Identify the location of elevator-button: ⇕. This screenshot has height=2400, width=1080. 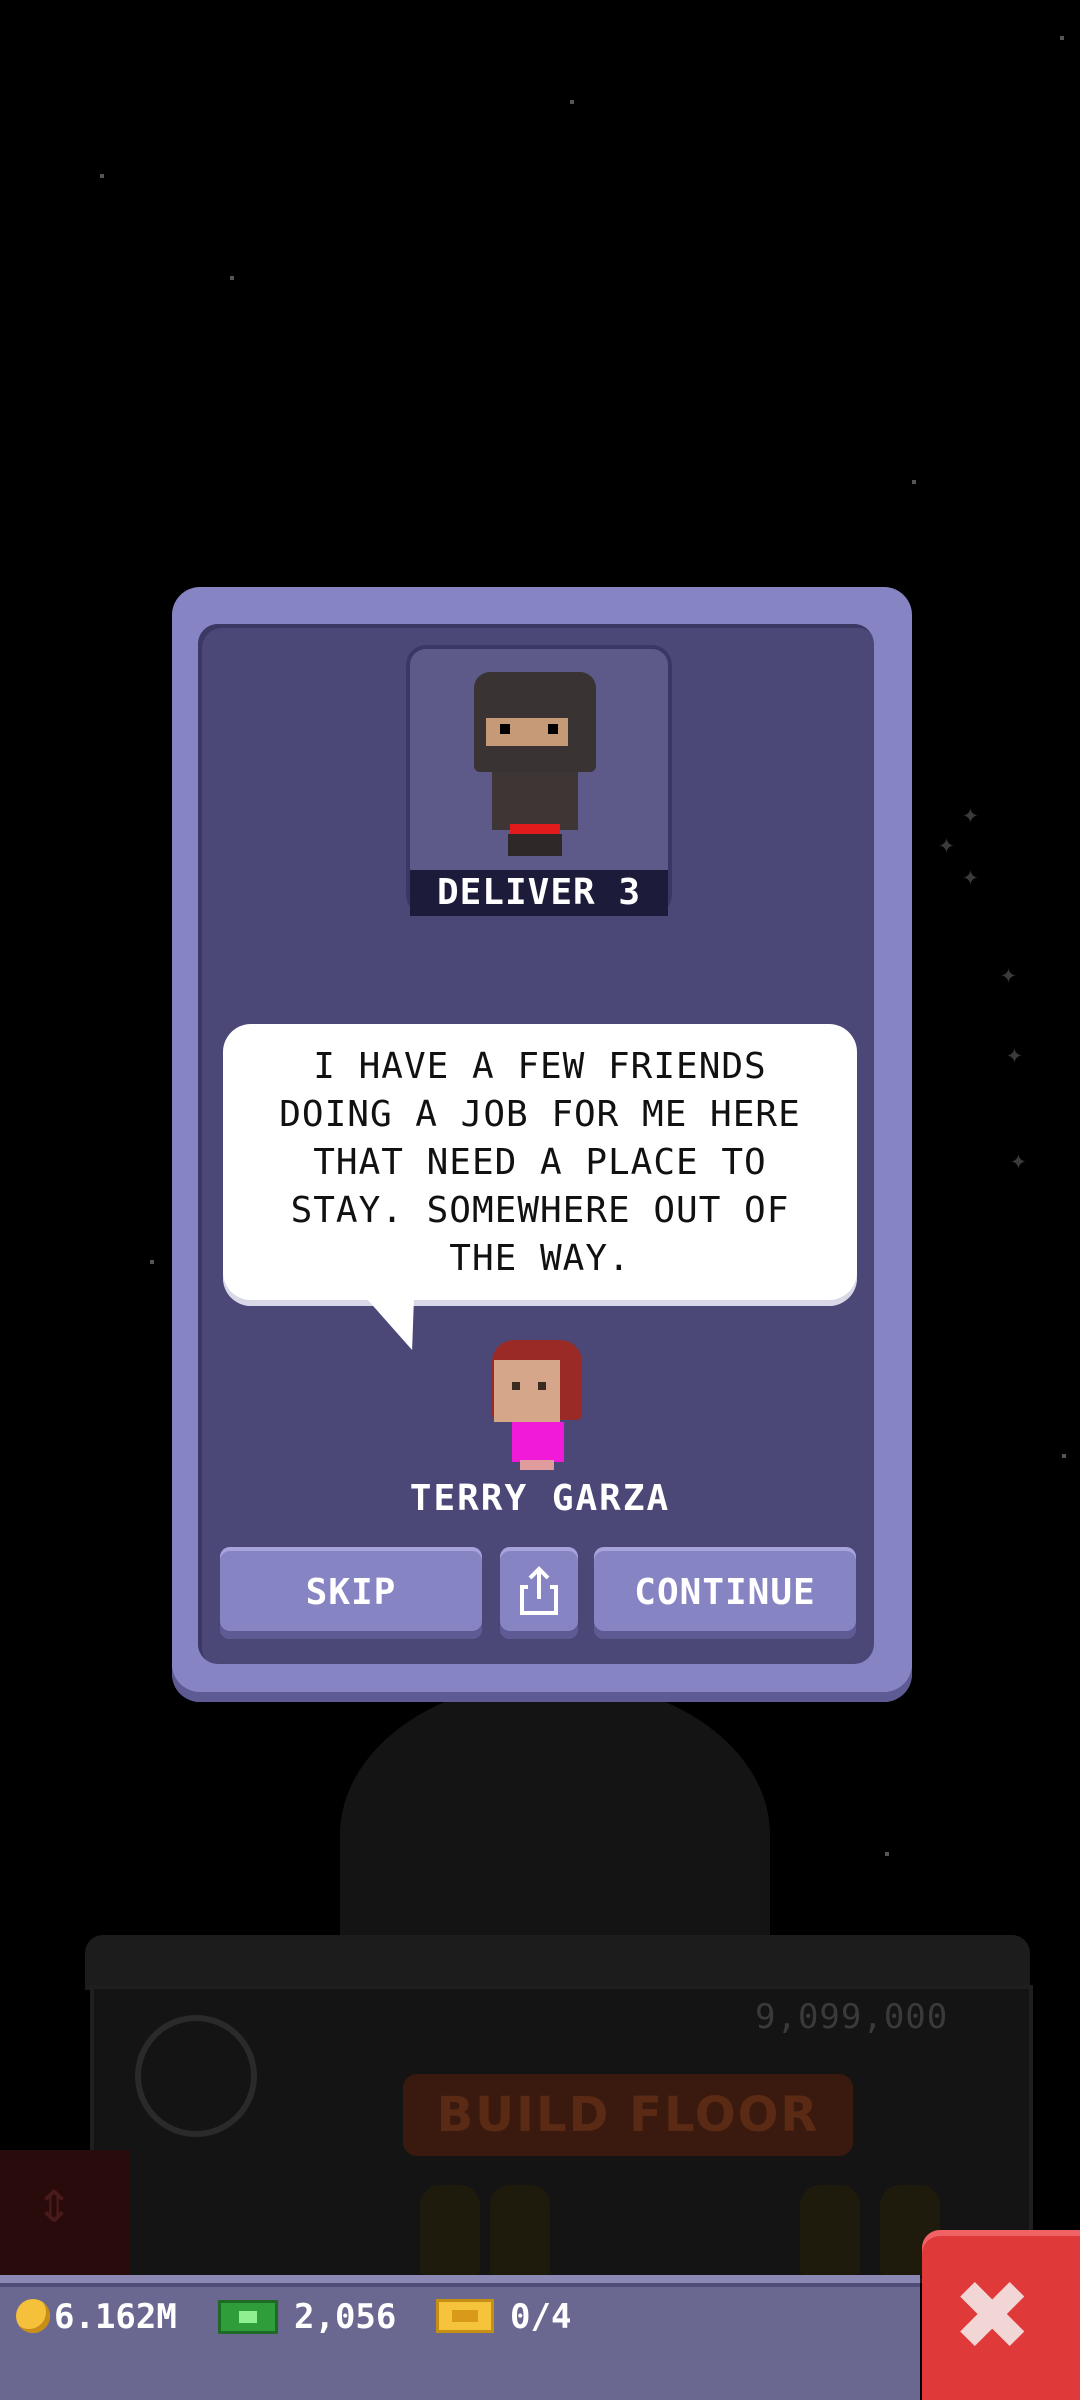
(65, 2212).